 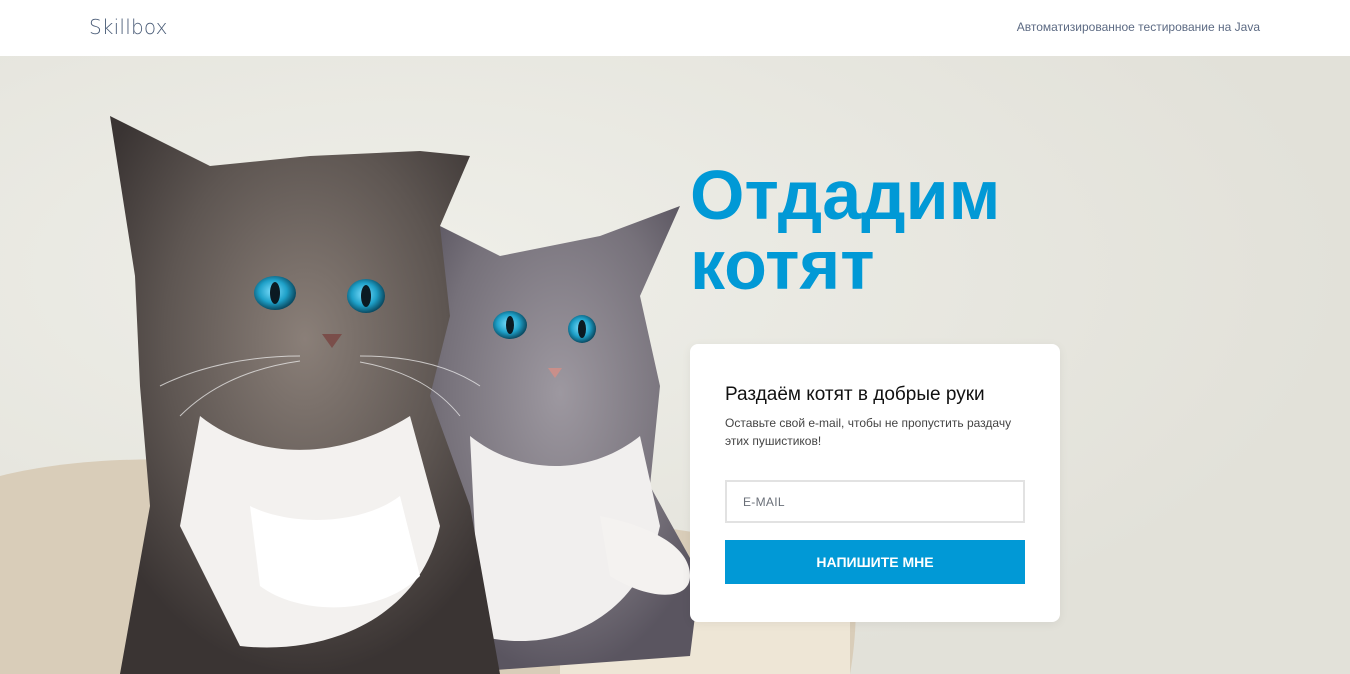 What do you see at coordinates (875, 562) in the screenshot?
I see `submit-button: НАПИШИТЕ МНЕ` at bounding box center [875, 562].